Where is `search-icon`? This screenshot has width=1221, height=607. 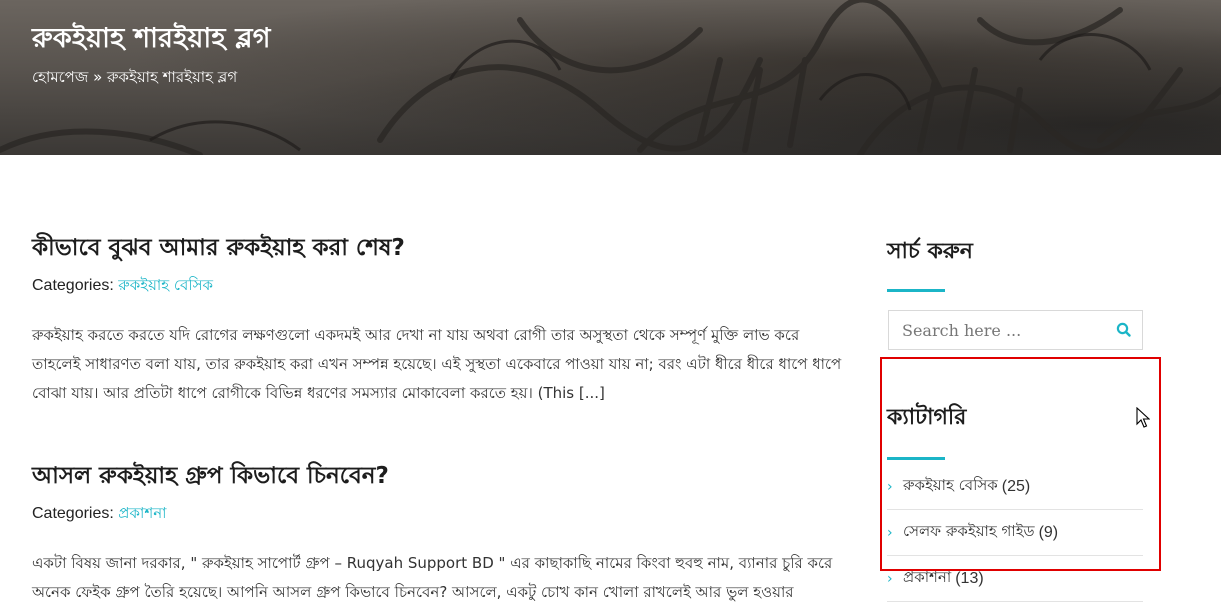 search-icon is located at coordinates (1123, 329).